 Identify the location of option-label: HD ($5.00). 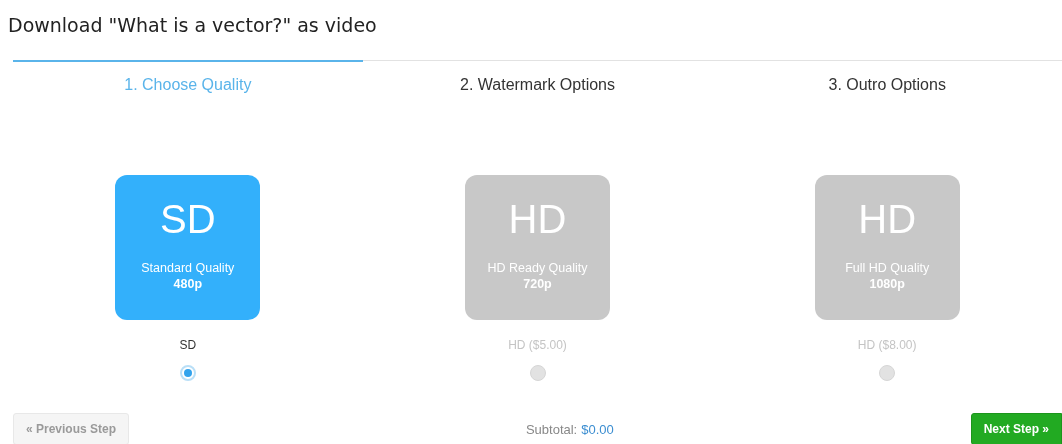
(537, 345).